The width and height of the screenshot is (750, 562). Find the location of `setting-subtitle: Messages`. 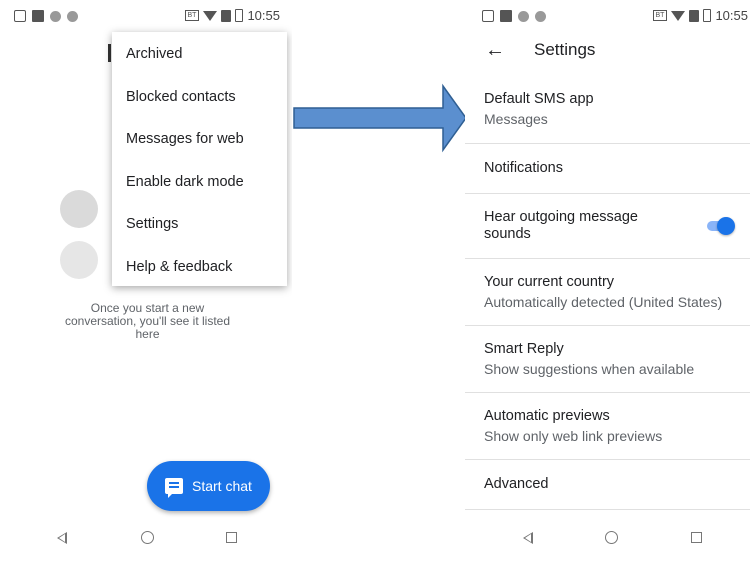

setting-subtitle: Messages is located at coordinates (516, 119).